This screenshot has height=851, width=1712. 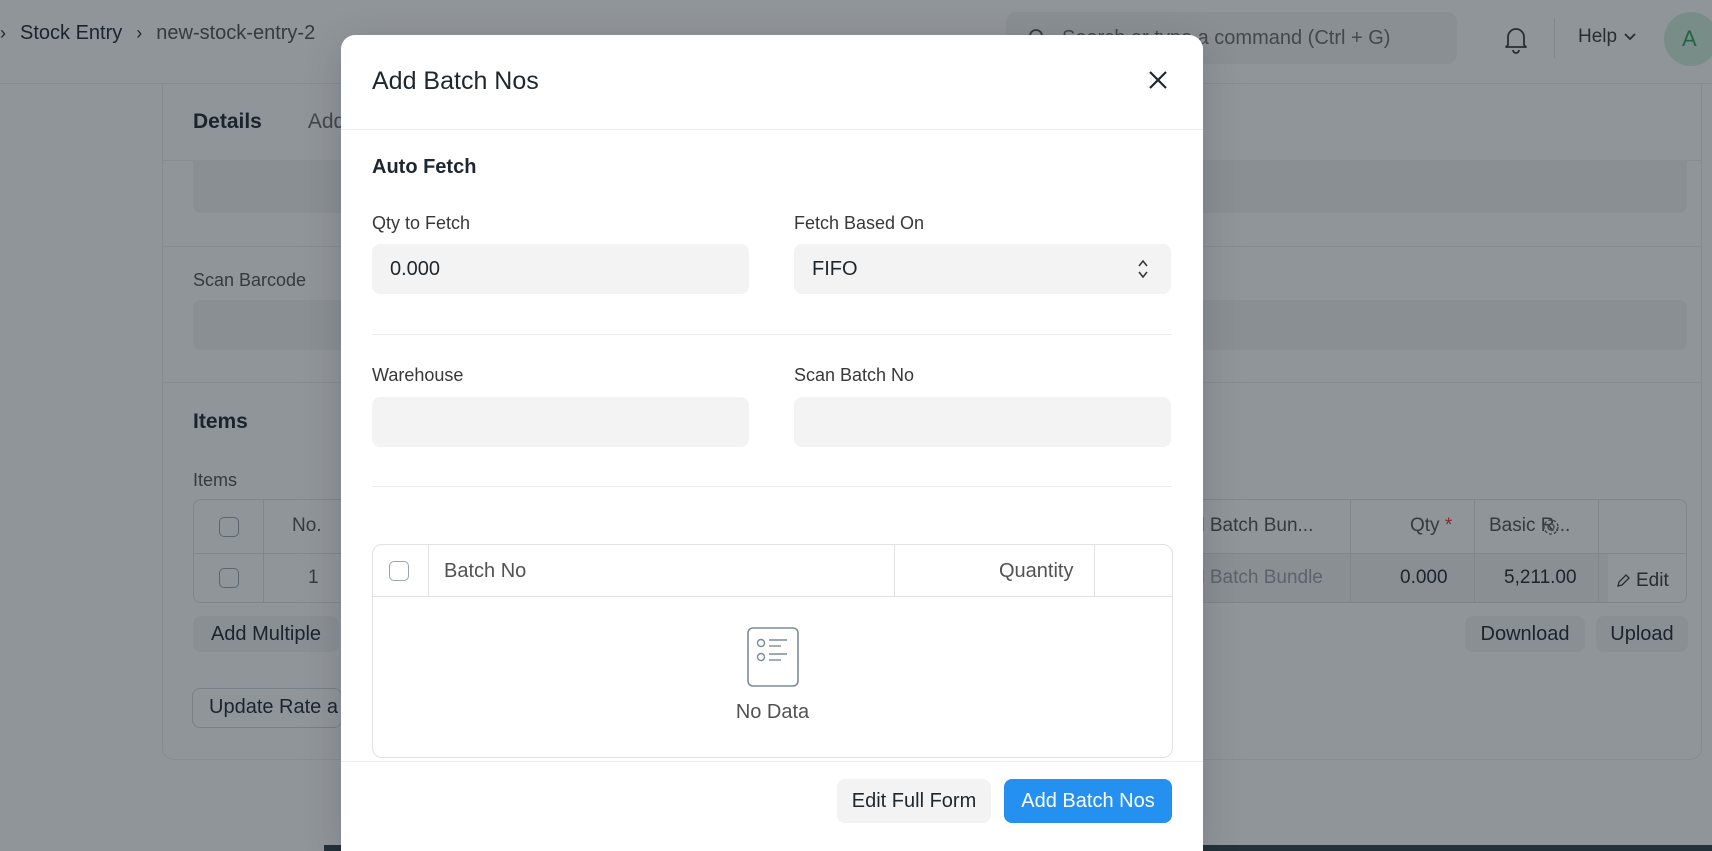 What do you see at coordinates (455, 81) in the screenshot?
I see `dialog-title: Add Batch Nos` at bounding box center [455, 81].